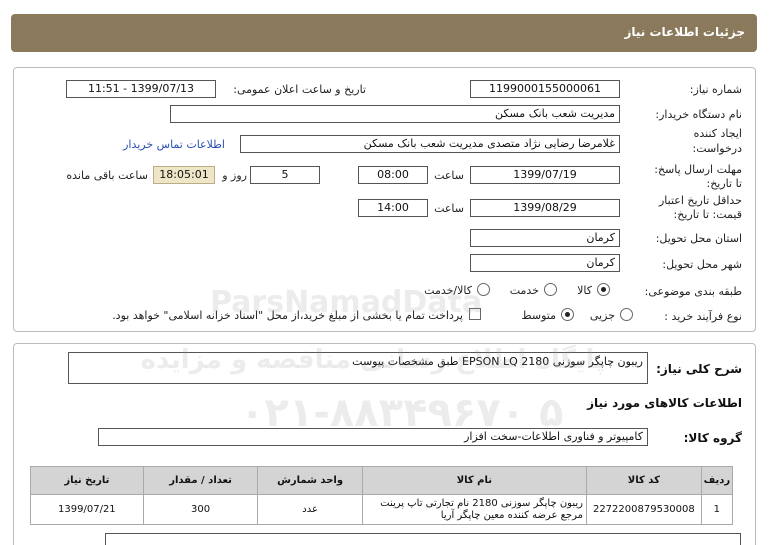  What do you see at coordinates (700, 200) in the screenshot?
I see `validity-label-1: حداقل تاریخ اعتبار` at bounding box center [700, 200].